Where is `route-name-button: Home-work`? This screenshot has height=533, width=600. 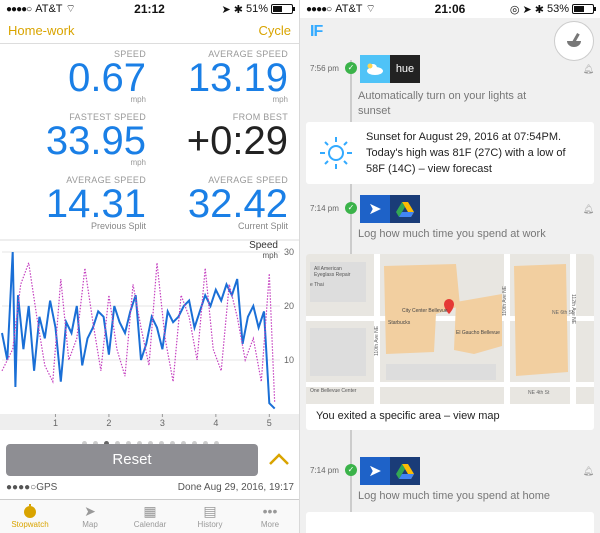
route-name-button: Home-work is located at coordinates (41, 30).